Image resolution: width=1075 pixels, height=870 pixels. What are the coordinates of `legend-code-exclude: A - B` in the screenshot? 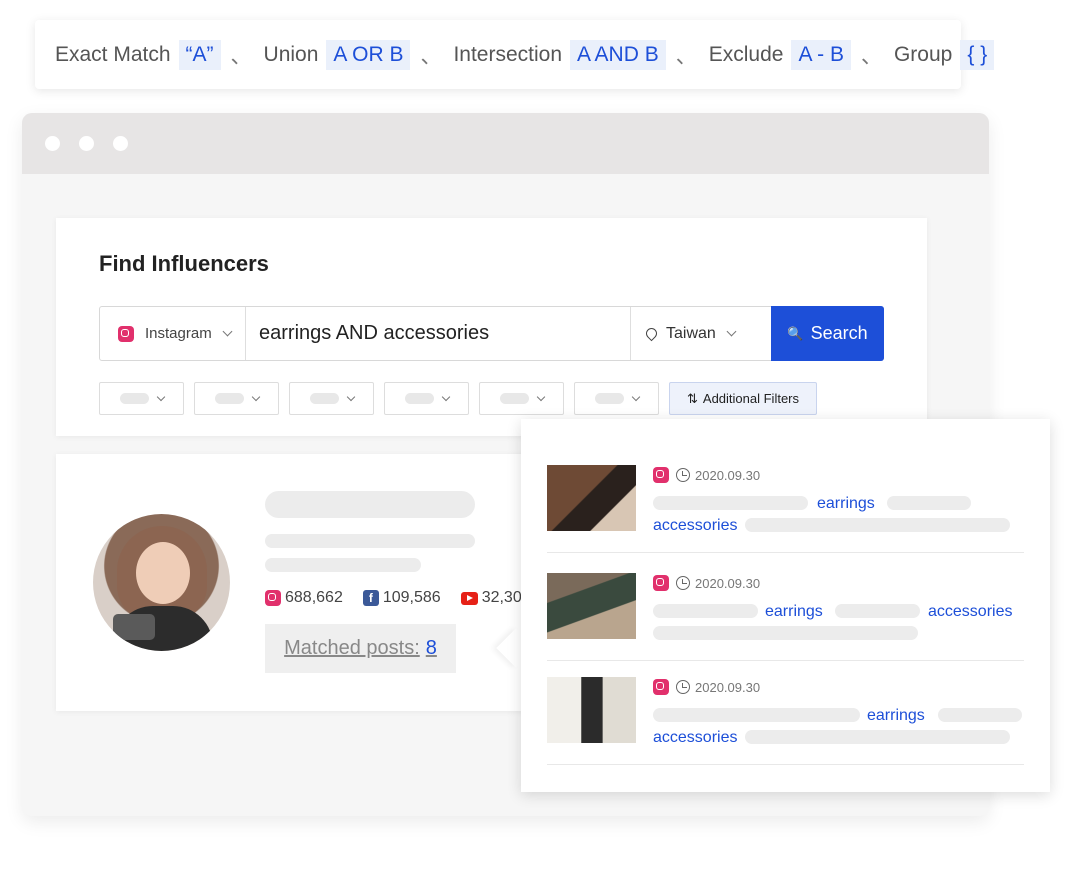 It's located at (821, 54).